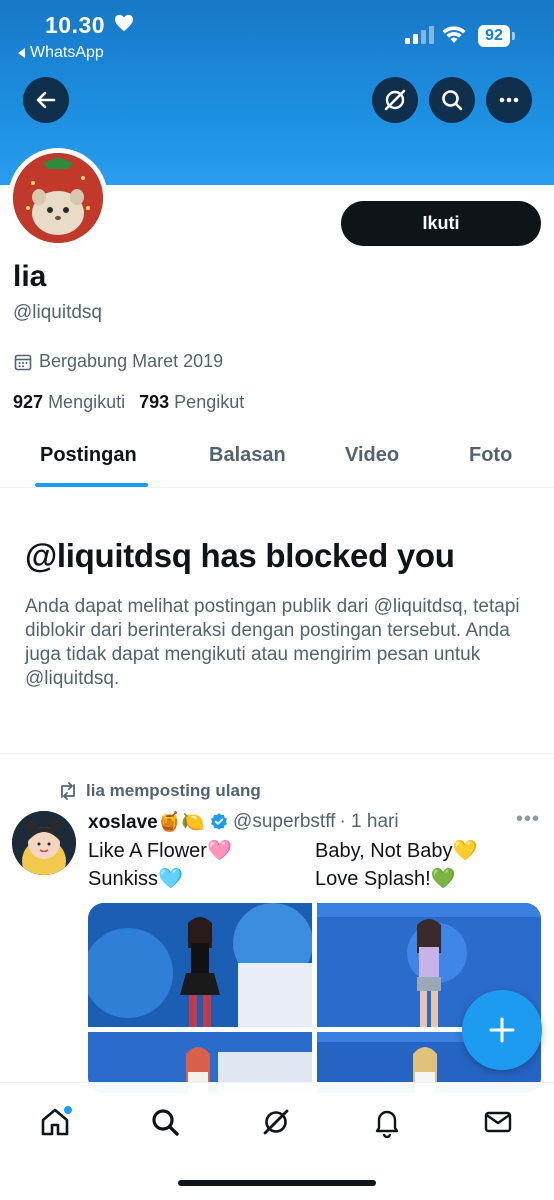  I want to click on home-icon, so click(56, 1121).